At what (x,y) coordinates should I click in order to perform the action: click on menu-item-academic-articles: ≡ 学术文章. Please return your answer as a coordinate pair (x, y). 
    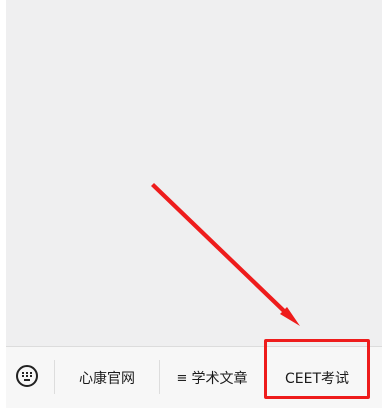
    Looking at the image, I should click on (212, 377).